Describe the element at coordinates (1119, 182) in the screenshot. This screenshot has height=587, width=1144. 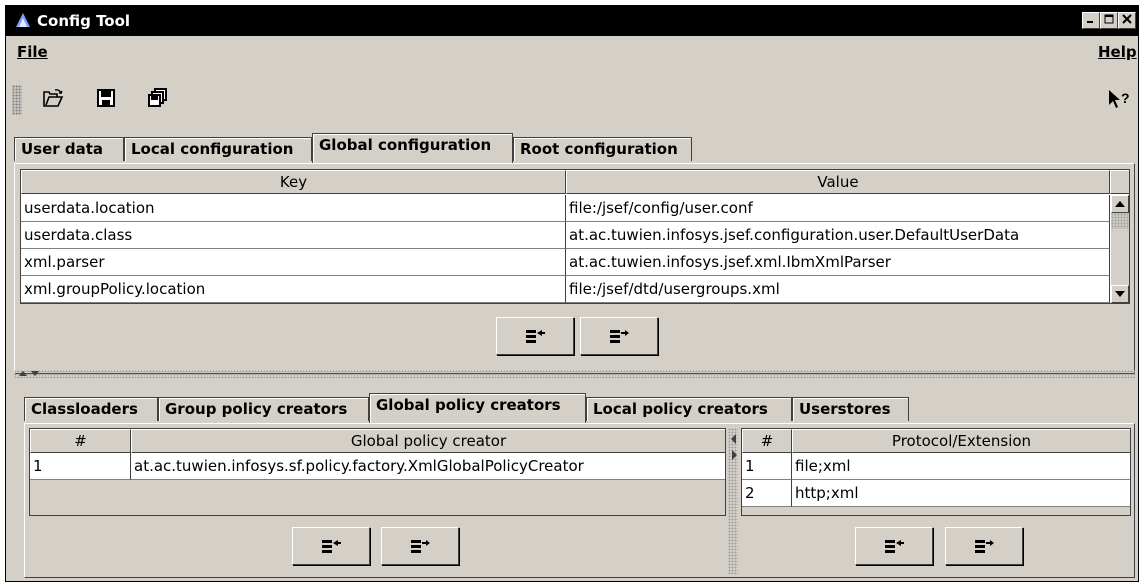
I see `header-corner` at that location.